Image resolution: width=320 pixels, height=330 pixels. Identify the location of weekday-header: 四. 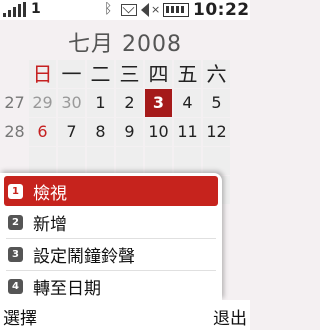
(158, 74).